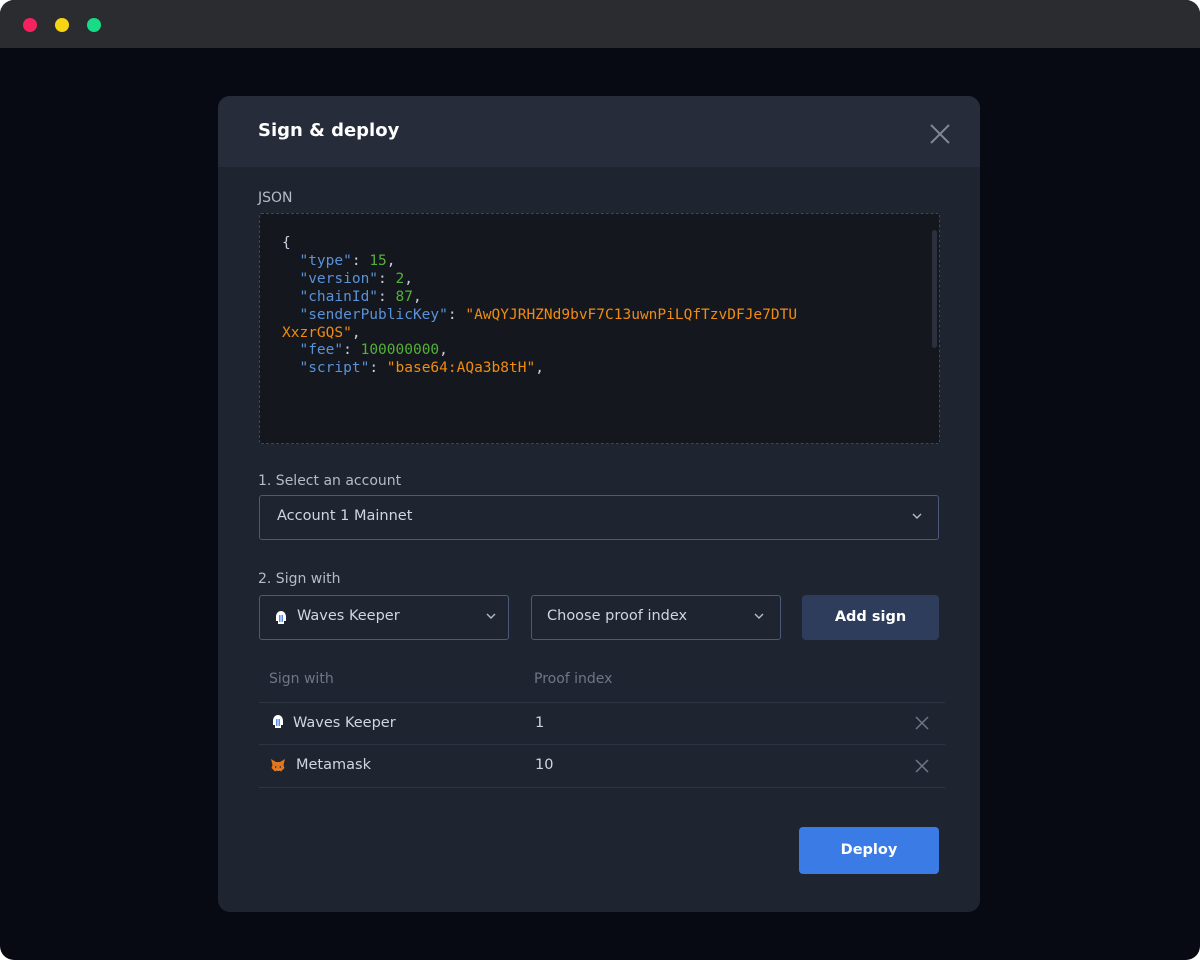 The width and height of the screenshot is (1200, 960). I want to click on close-icon, so click(940, 134).